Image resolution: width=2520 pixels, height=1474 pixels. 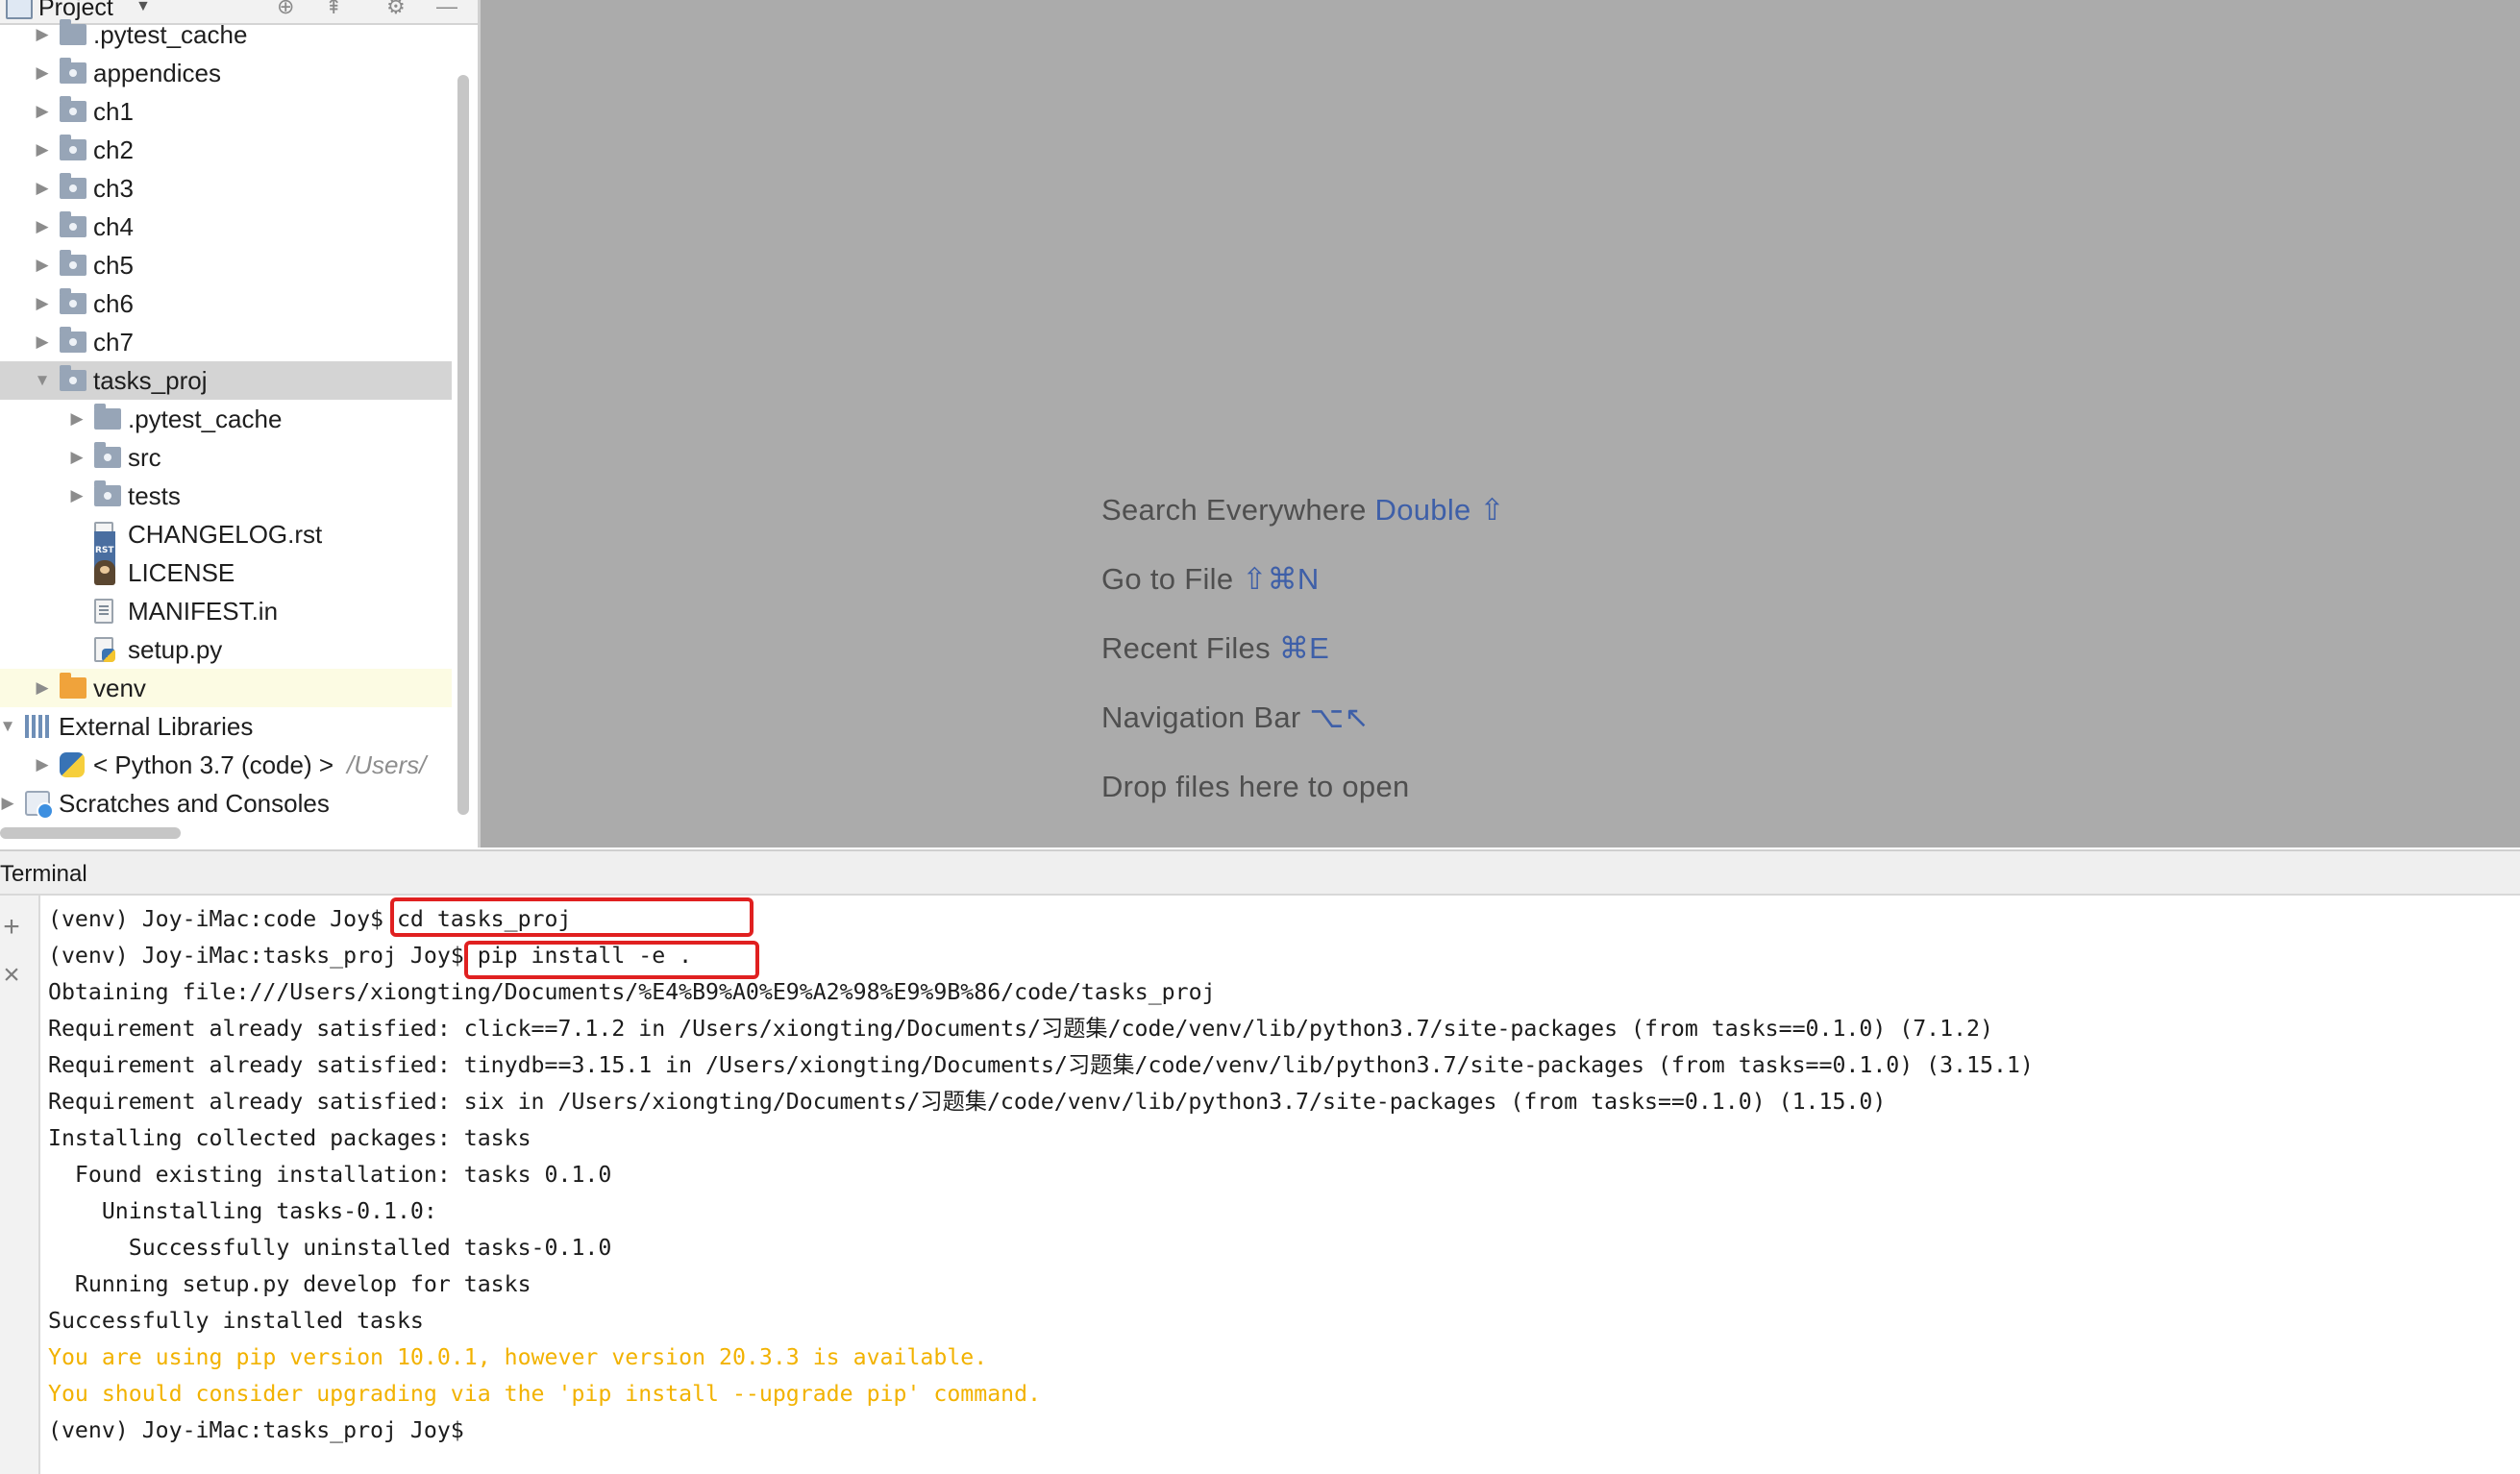 I want to click on tree-item: ▶ tests, so click(x=226, y=496).